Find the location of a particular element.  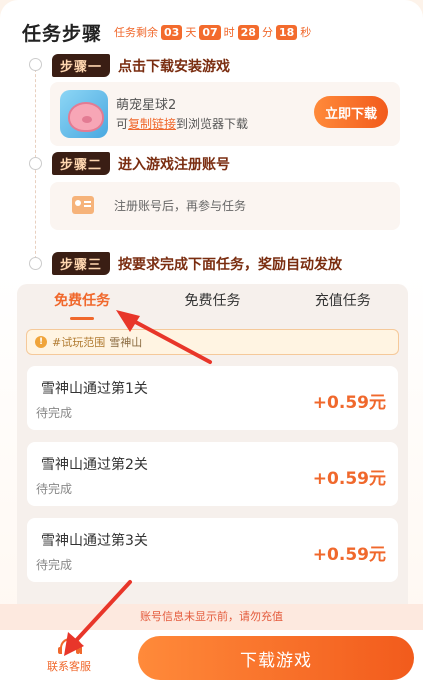

countdown-days-unit: 天 is located at coordinates (191, 32).